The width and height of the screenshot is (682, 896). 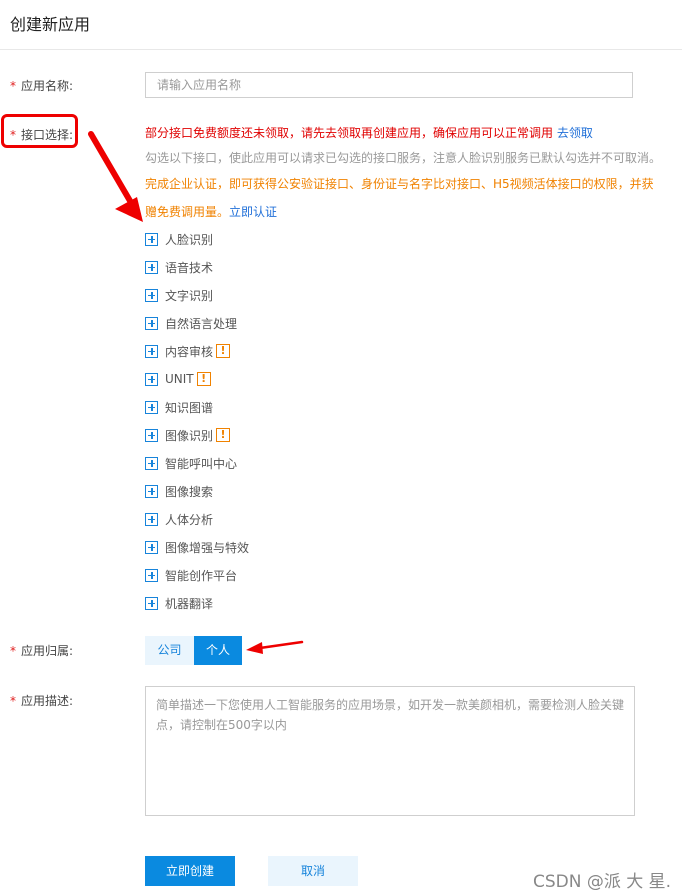 I want to click on free-quota-notice-text: 部分接口免费额度还未领取，请先去领取再创建应用，确保应用可以正常调用, so click(x=349, y=133).